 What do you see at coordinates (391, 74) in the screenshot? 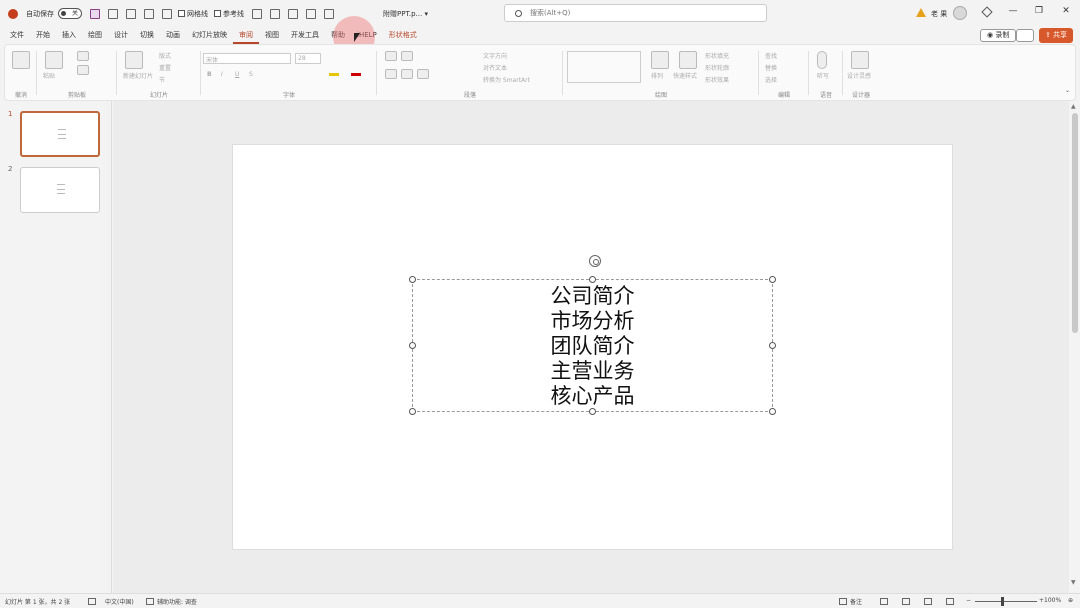
I see `align-left-icon` at bounding box center [391, 74].